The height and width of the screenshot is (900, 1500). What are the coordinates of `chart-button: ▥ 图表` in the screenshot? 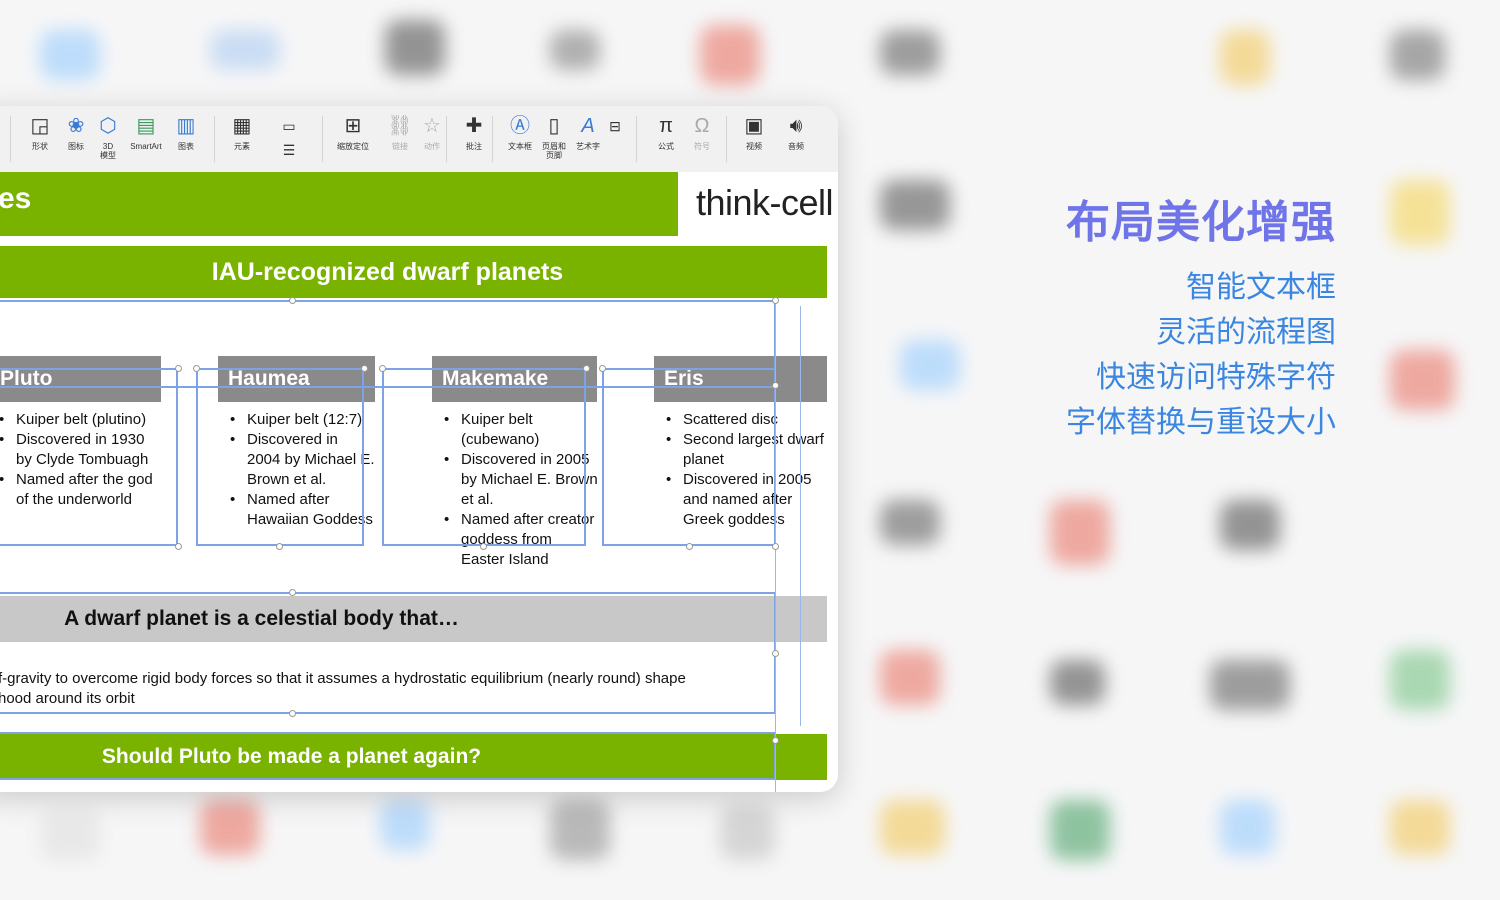 It's located at (186, 140).